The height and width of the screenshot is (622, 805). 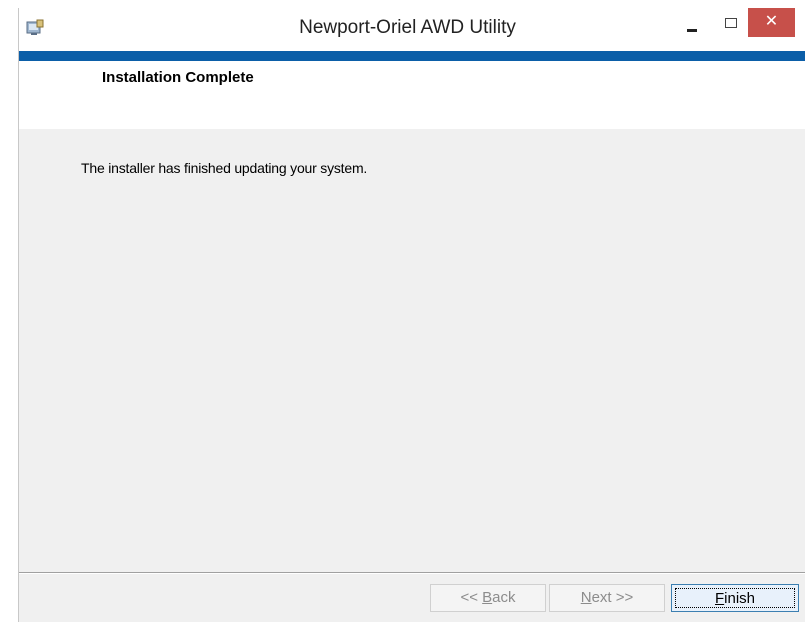 What do you see at coordinates (692, 22) in the screenshot?
I see `minimize-button` at bounding box center [692, 22].